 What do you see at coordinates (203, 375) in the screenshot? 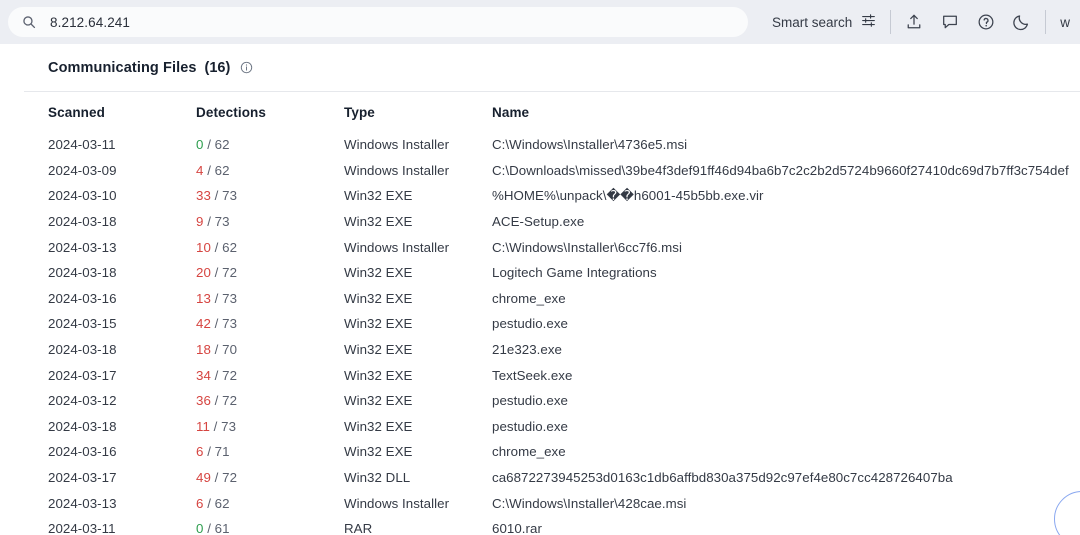
I see `detection-count: 34` at bounding box center [203, 375].